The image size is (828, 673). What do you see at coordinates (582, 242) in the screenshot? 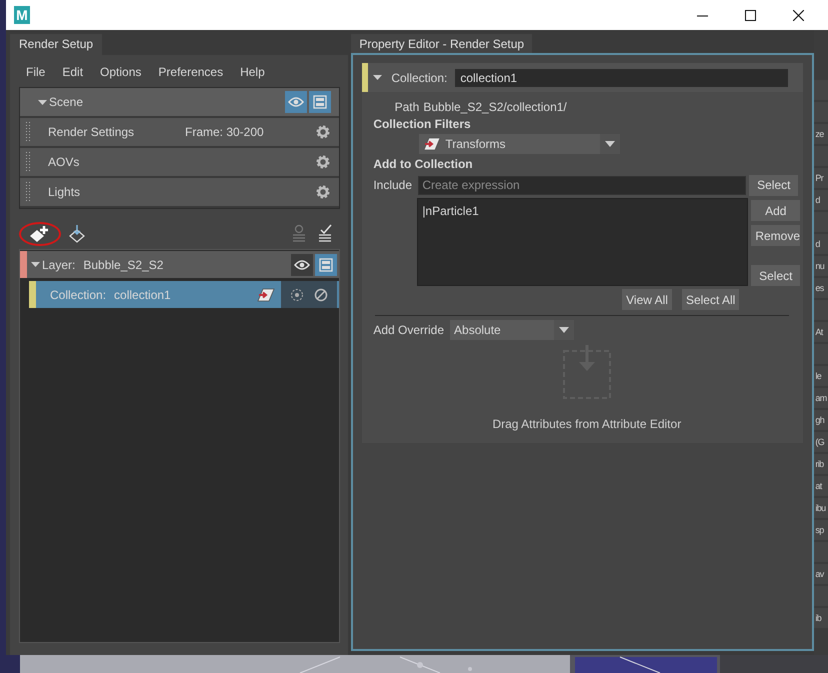
I see `member-list: |nParticle1` at bounding box center [582, 242].